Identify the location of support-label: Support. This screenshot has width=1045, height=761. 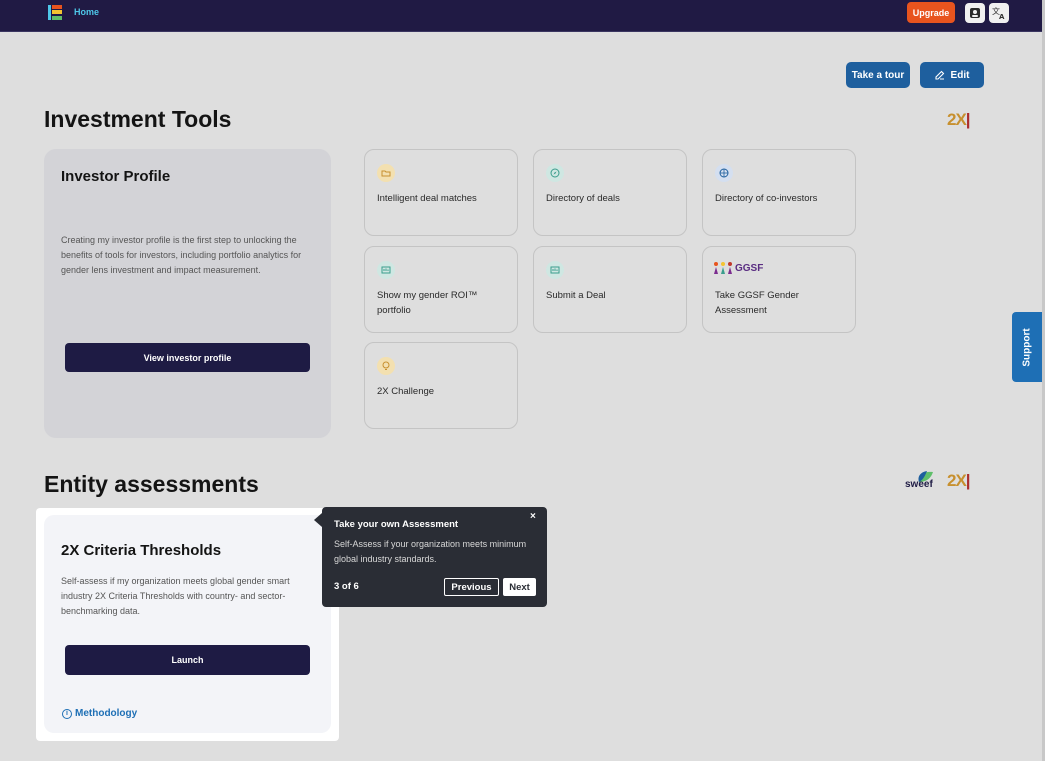
(1027, 347).